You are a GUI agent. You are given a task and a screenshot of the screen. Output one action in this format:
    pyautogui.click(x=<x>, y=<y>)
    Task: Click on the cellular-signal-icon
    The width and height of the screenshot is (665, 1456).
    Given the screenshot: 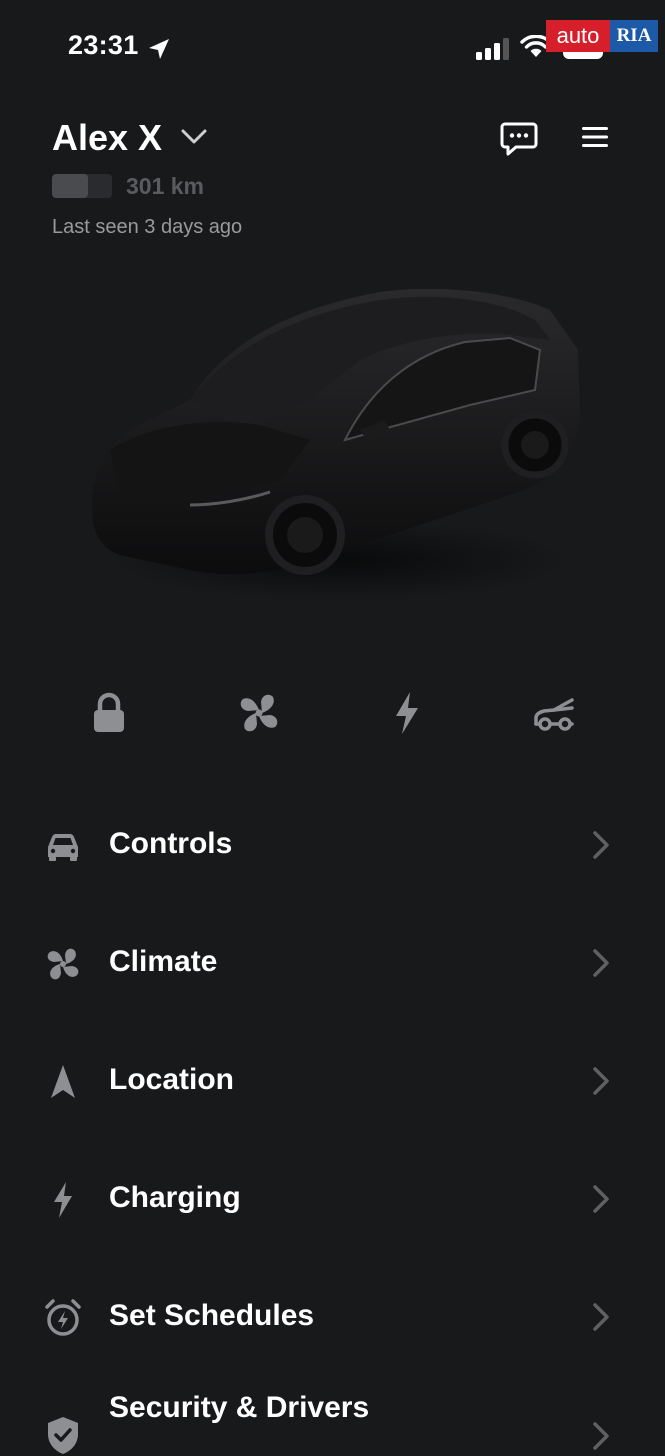 What is the action you would take?
    pyautogui.click(x=492, y=49)
    